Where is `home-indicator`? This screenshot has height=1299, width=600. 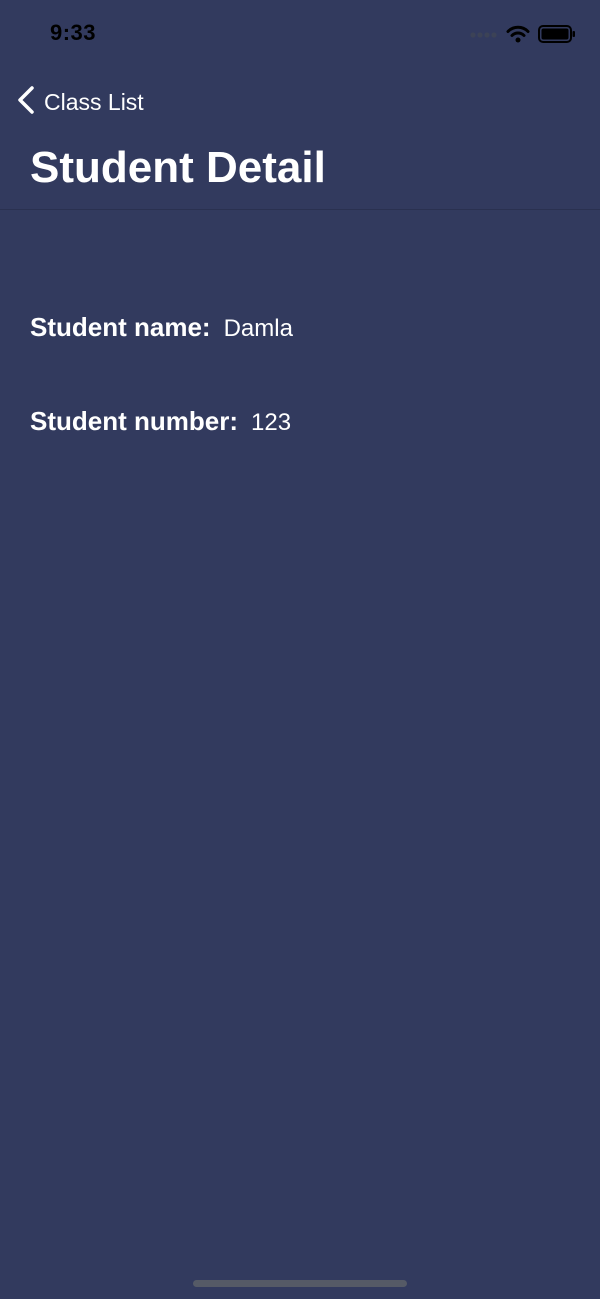 home-indicator is located at coordinates (300, 1283).